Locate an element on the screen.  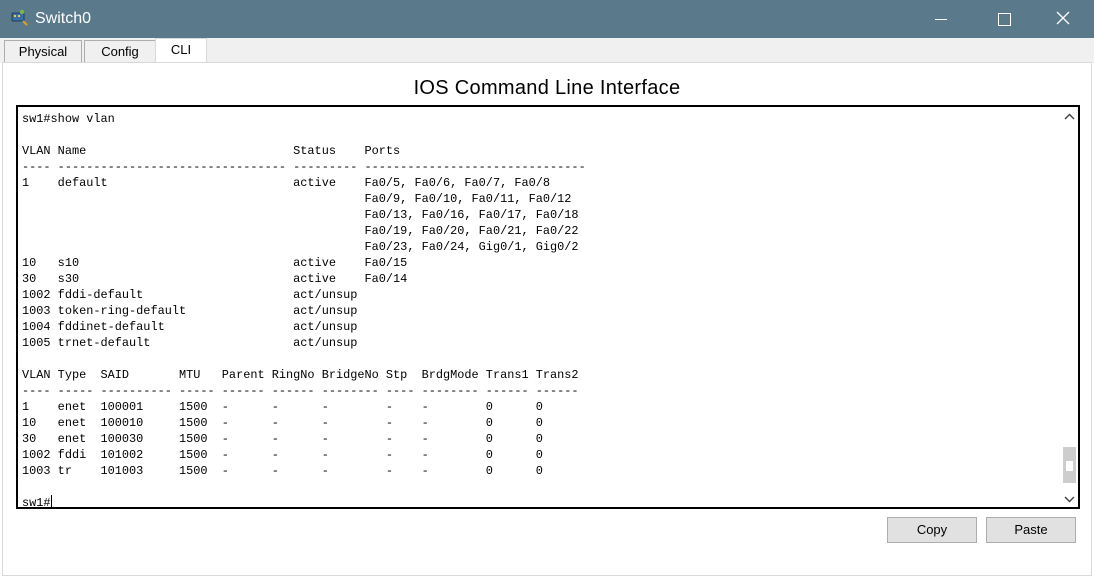
console-line: 1004 fddinet-default act/unsup is located at coordinates (190, 327).